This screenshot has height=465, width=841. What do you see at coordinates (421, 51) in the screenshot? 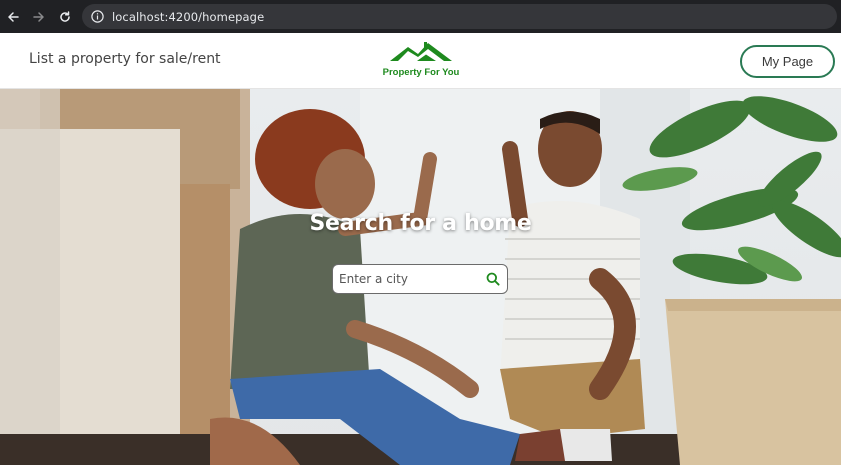
I see `house-roof-logo-icon` at bounding box center [421, 51].